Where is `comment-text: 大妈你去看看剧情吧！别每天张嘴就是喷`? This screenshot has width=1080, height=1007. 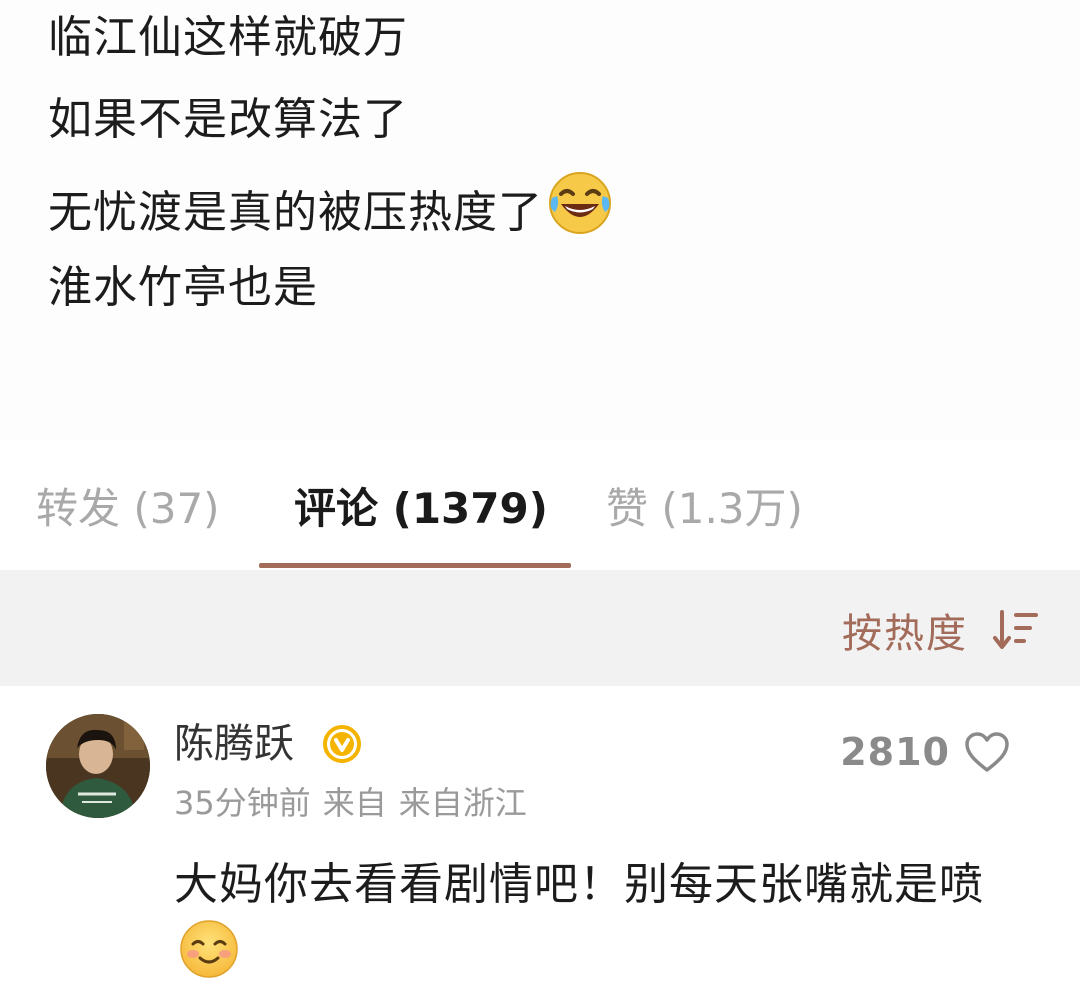
comment-text: 大妈你去看看剧情吧！别每天张嘴就是喷 is located at coordinates (604, 927).